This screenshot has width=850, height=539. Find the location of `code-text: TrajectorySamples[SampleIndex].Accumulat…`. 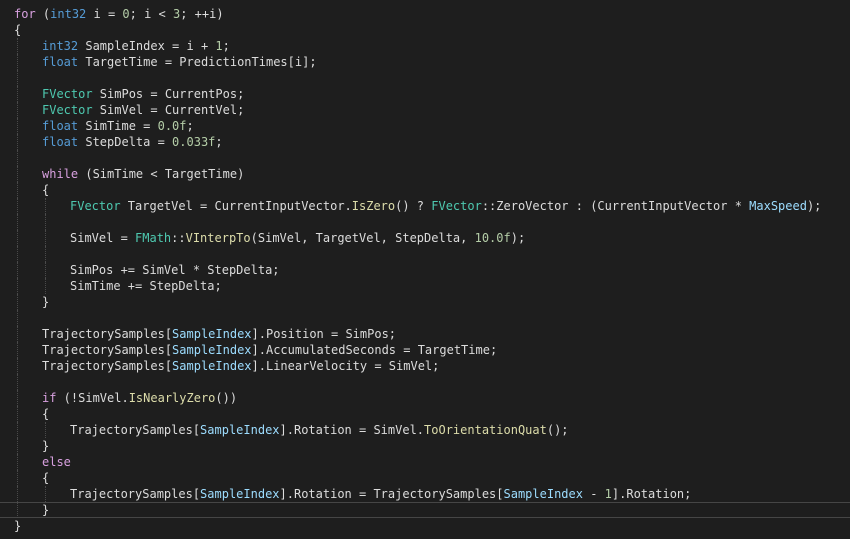

code-text: TrajectorySamples[SampleIndex].Accumulat… is located at coordinates (269, 350).